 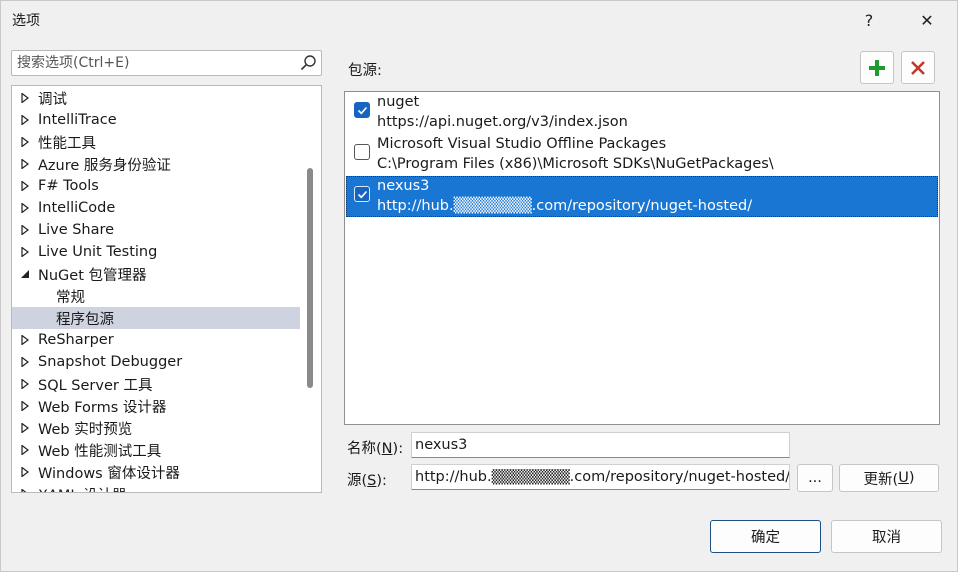 I want to click on name-label: 名称(N):, so click(x=375, y=449).